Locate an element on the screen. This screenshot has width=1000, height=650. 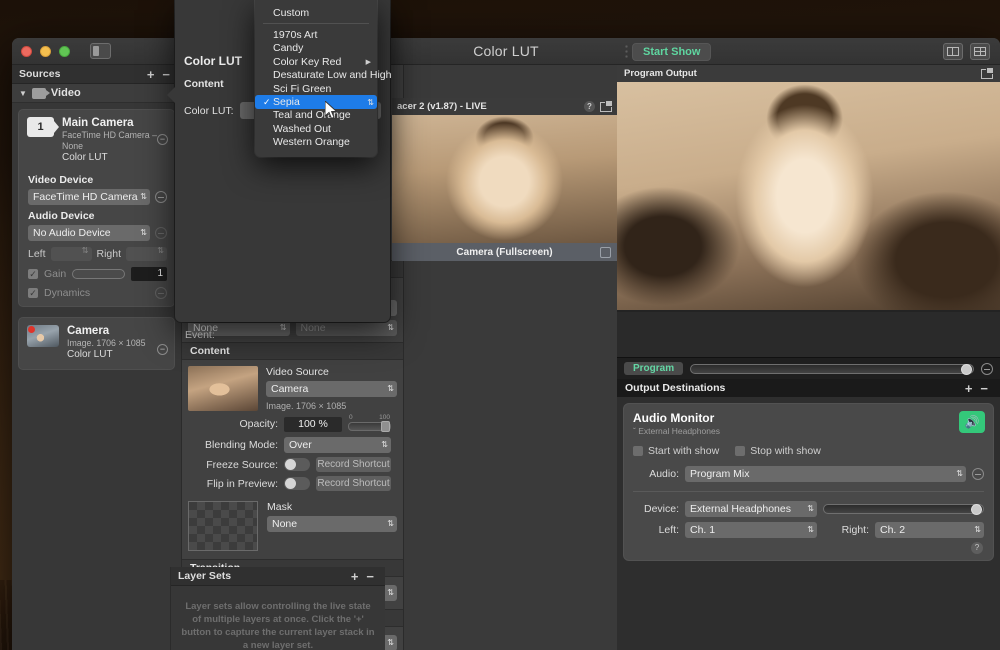
preview-title: acer 2 (v1.87) - LIVE is located at coordinates (442, 106).